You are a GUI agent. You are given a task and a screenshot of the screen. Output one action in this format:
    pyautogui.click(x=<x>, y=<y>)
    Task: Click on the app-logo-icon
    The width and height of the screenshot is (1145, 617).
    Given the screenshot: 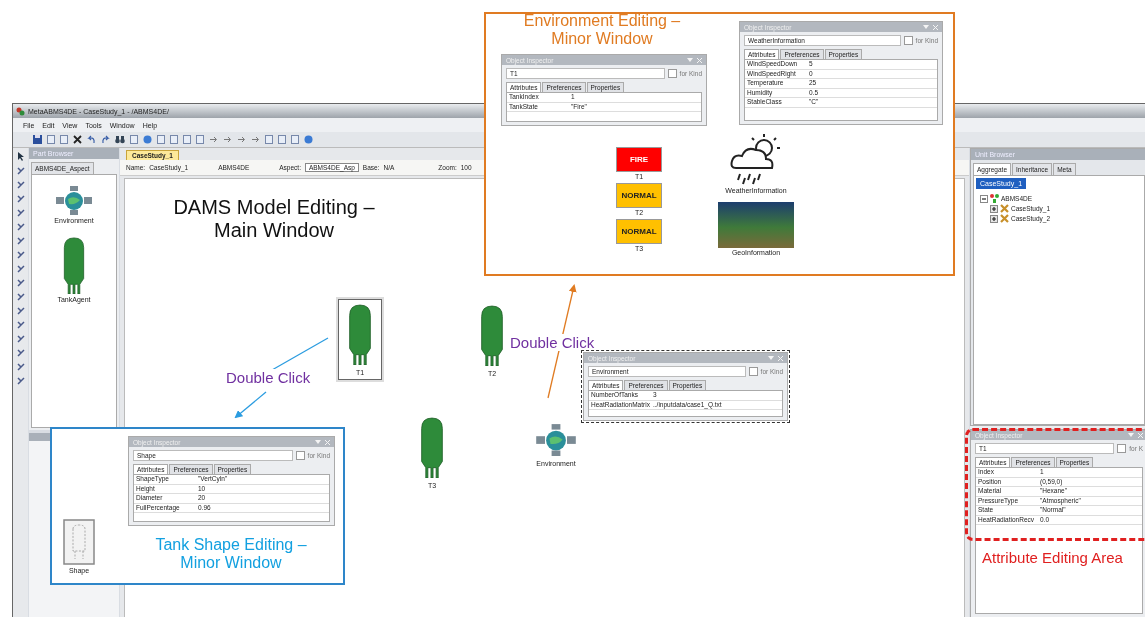 What is the action you would take?
    pyautogui.click(x=20, y=111)
    